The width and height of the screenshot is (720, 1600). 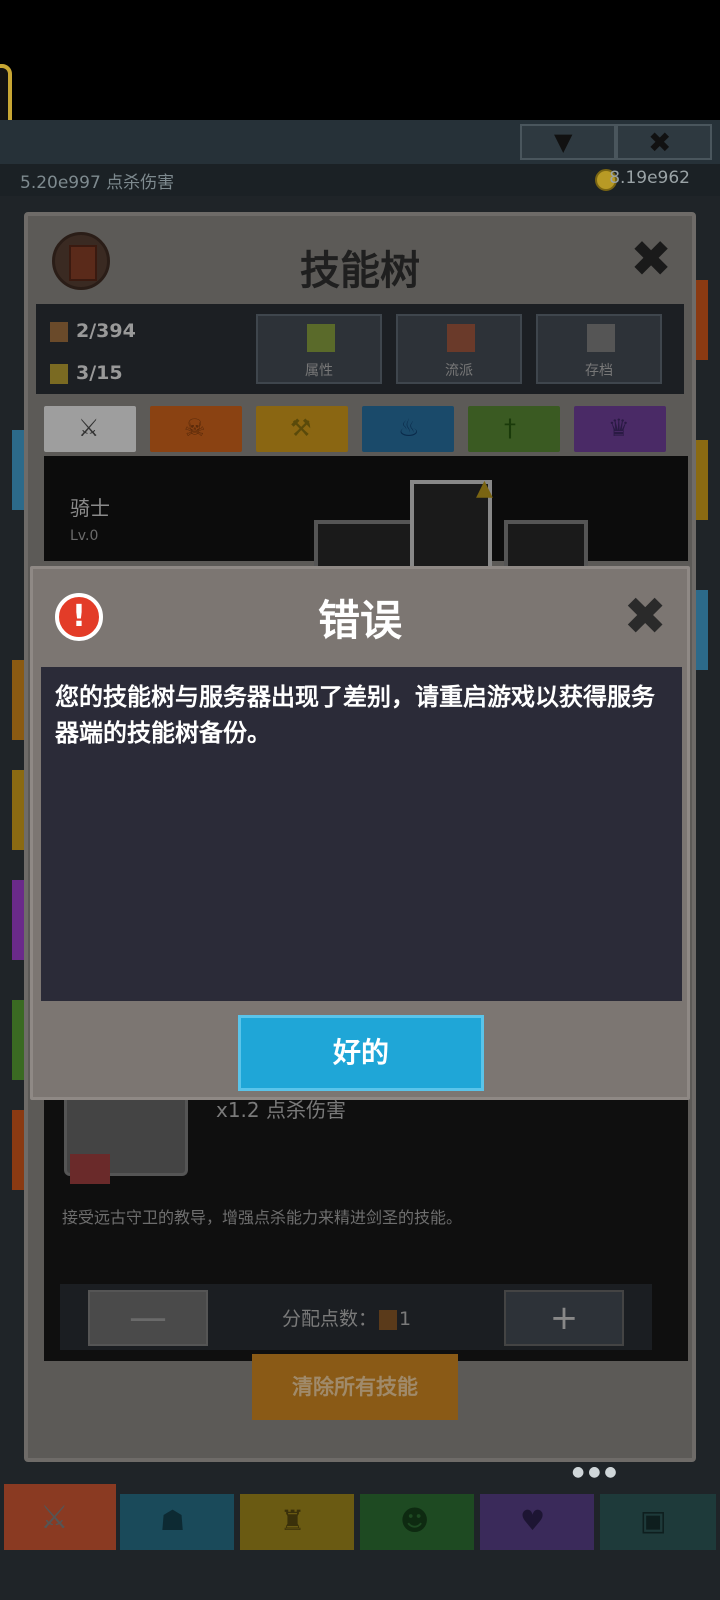 I want to click on clear-all-skills-button: 清除所有技能, so click(x=355, y=1387).